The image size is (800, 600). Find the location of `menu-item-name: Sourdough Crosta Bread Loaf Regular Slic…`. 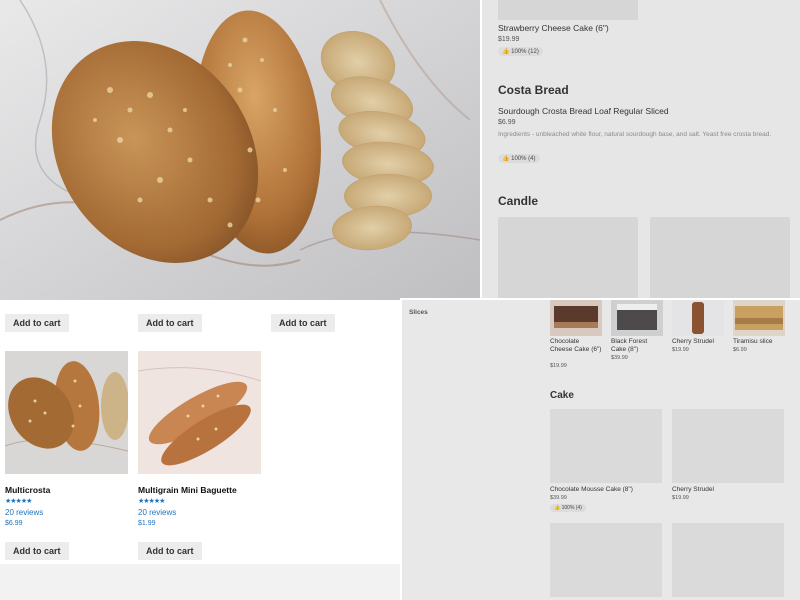

menu-item-name: Sourdough Crosta Bread Loaf Regular Slic… is located at coordinates (583, 111).